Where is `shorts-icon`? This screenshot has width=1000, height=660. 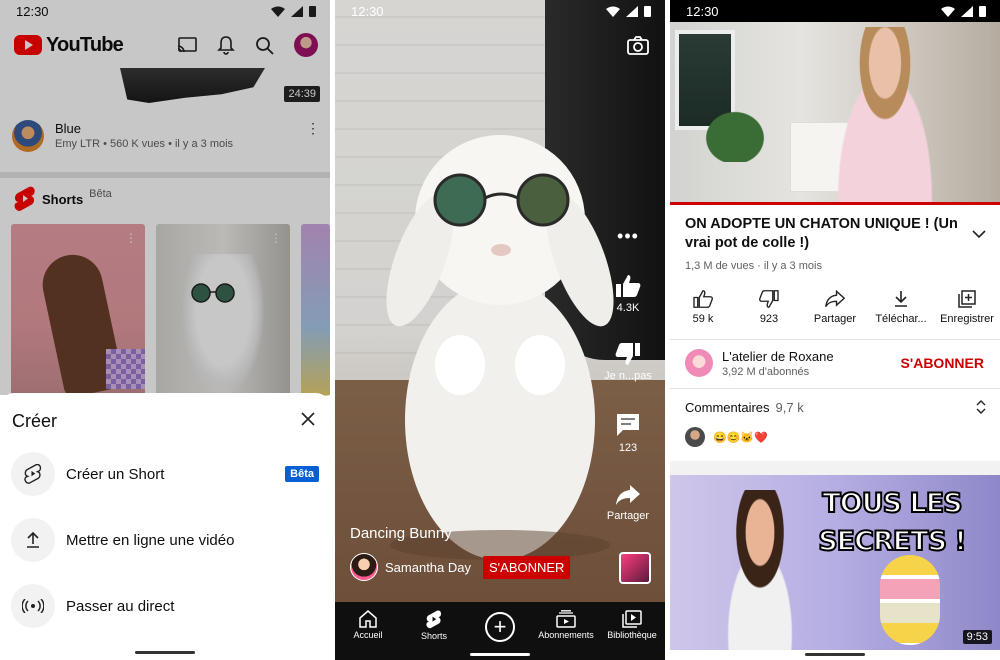 shorts-icon is located at coordinates (33, 474).